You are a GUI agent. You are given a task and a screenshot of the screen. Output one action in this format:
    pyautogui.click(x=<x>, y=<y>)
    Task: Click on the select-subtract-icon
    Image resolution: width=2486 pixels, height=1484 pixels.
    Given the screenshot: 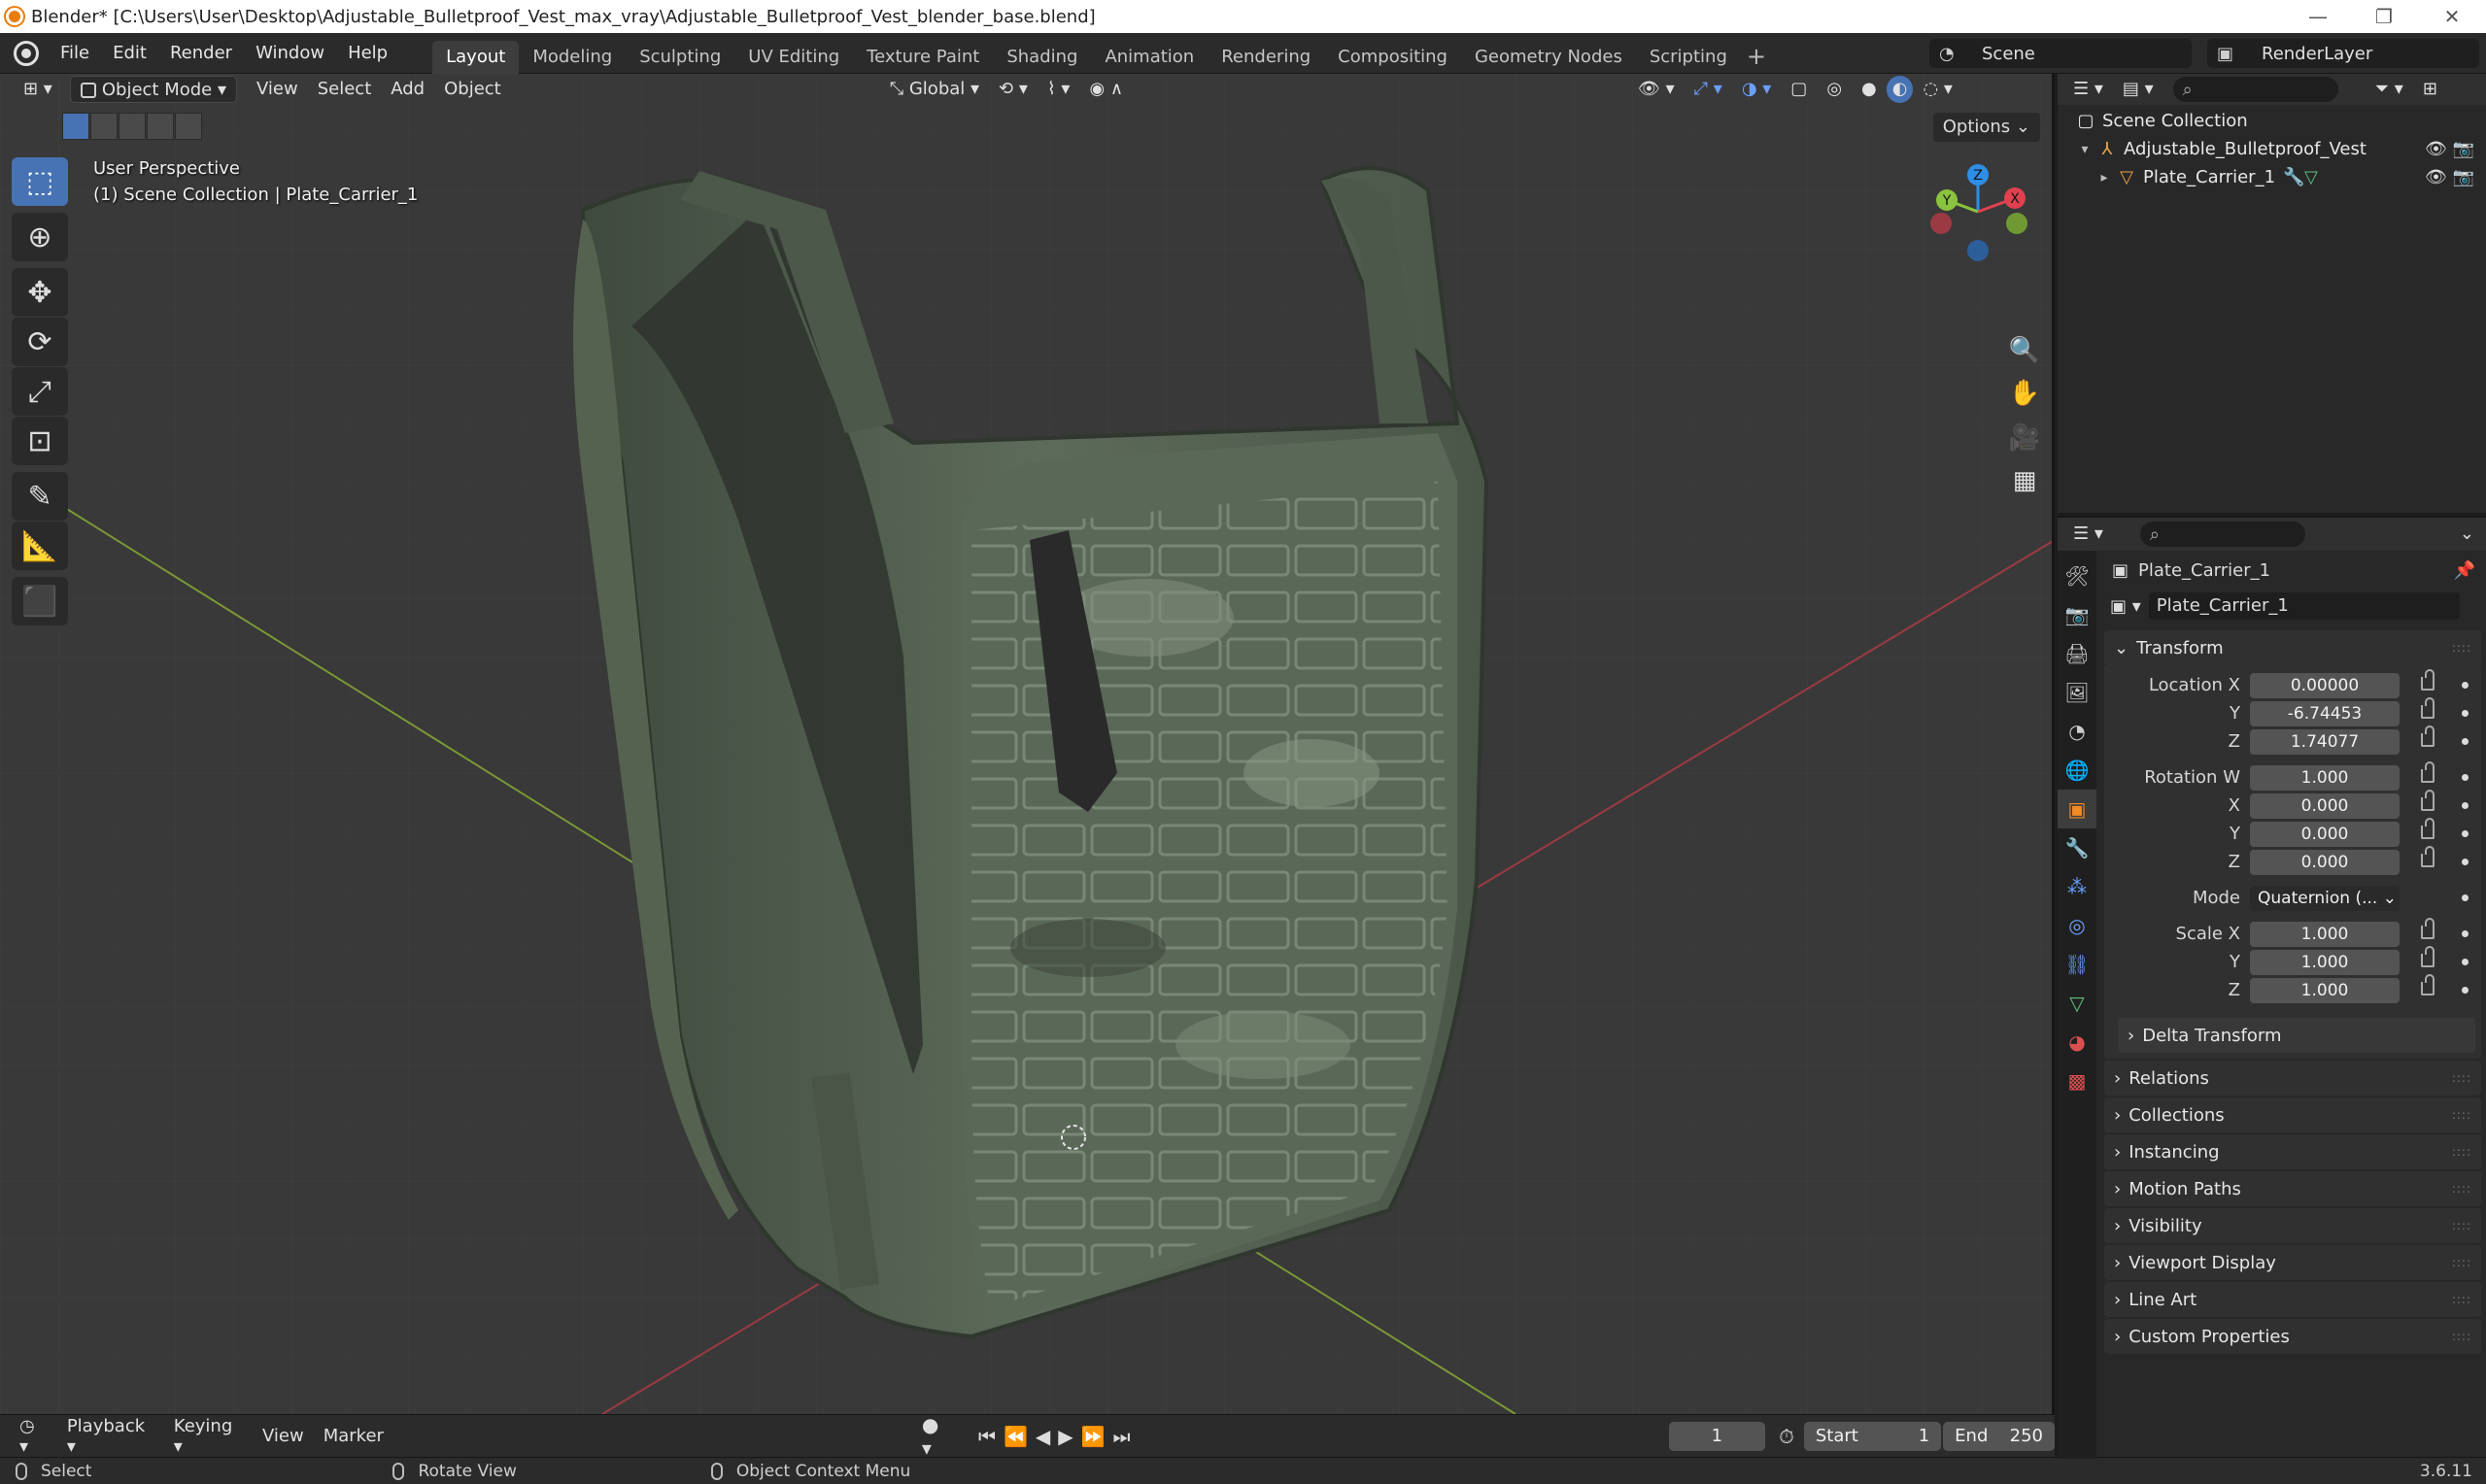 What is the action you would take?
    pyautogui.click(x=132, y=126)
    